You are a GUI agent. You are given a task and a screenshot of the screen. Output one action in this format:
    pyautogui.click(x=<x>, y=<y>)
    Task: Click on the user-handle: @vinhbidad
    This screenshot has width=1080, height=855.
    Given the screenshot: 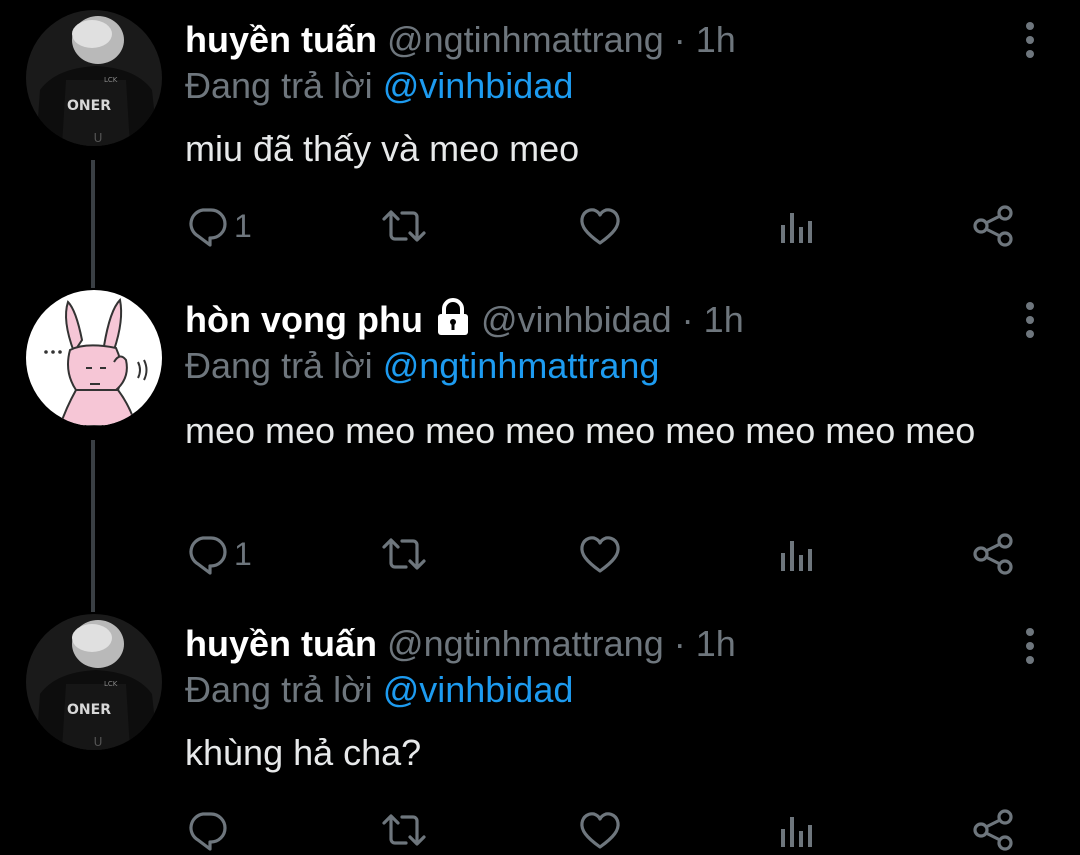 What is the action you would take?
    pyautogui.click(x=576, y=319)
    